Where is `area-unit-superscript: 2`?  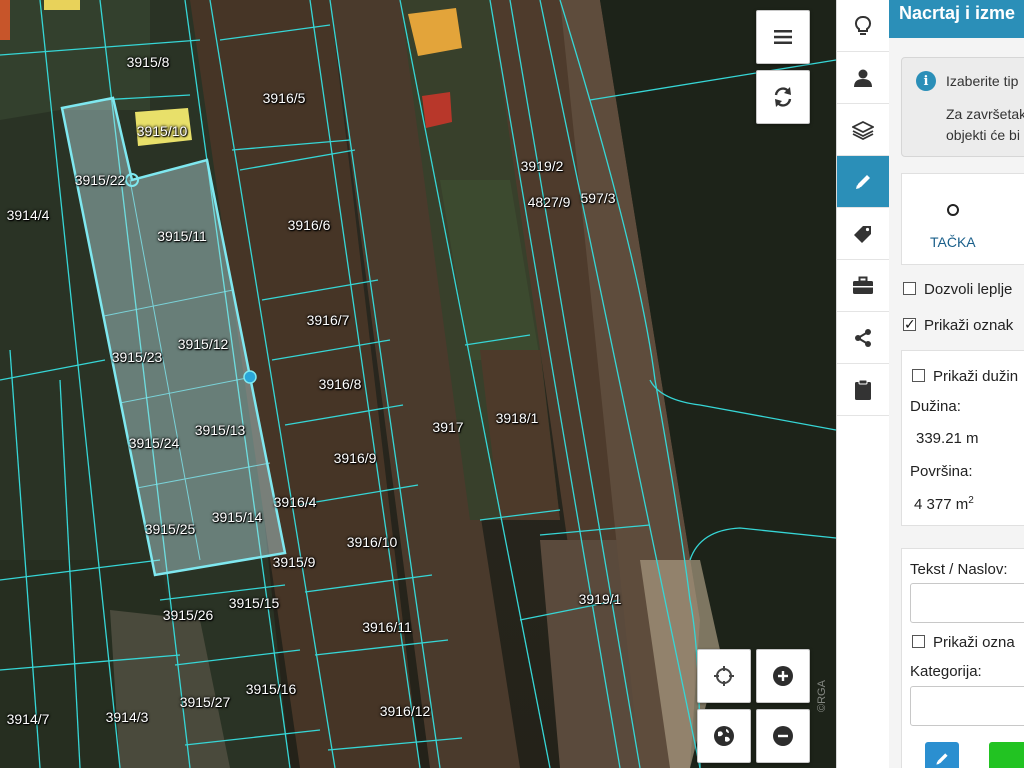
area-unit-superscript: 2 is located at coordinates (971, 500).